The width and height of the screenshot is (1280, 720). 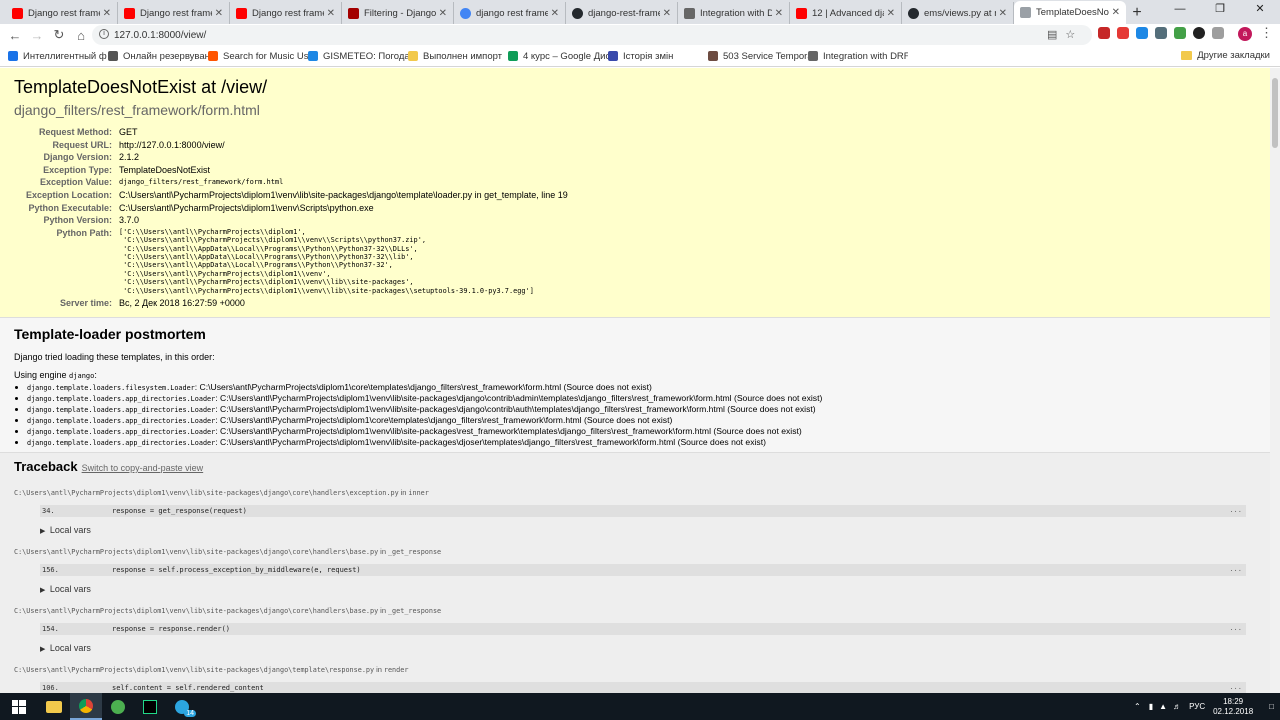 What do you see at coordinates (1271, 706) in the screenshot?
I see `notifications-icon: □` at bounding box center [1271, 706].